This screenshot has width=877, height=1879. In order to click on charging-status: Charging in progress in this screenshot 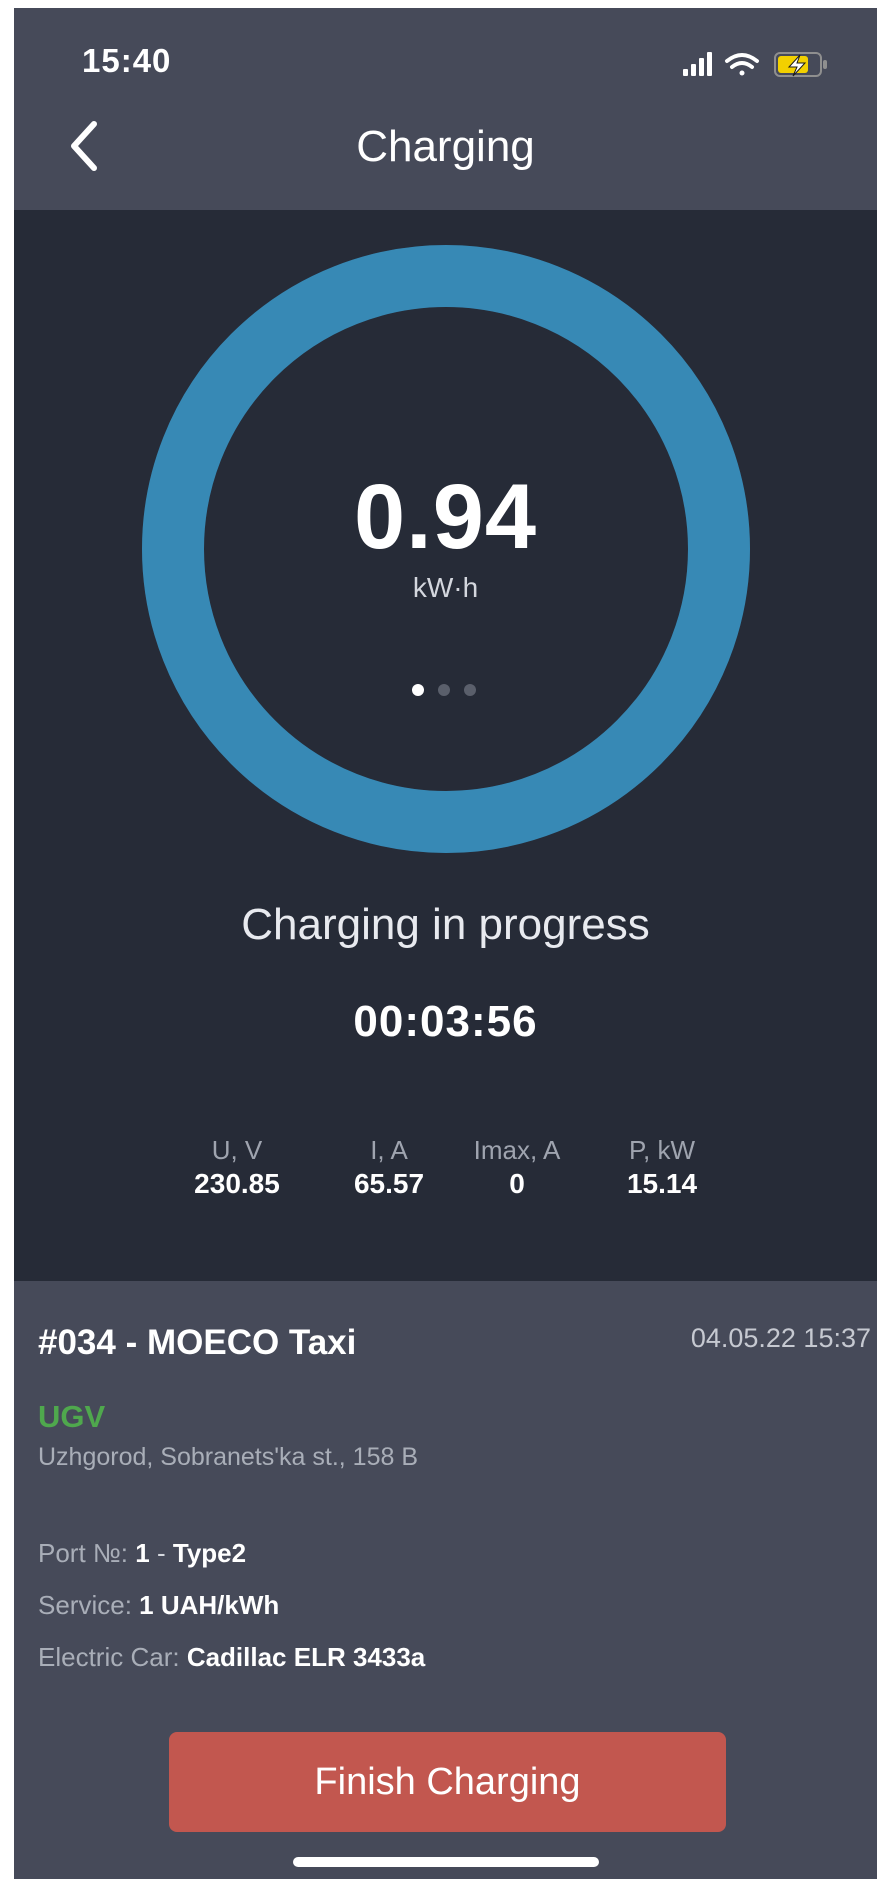, I will do `click(445, 924)`.